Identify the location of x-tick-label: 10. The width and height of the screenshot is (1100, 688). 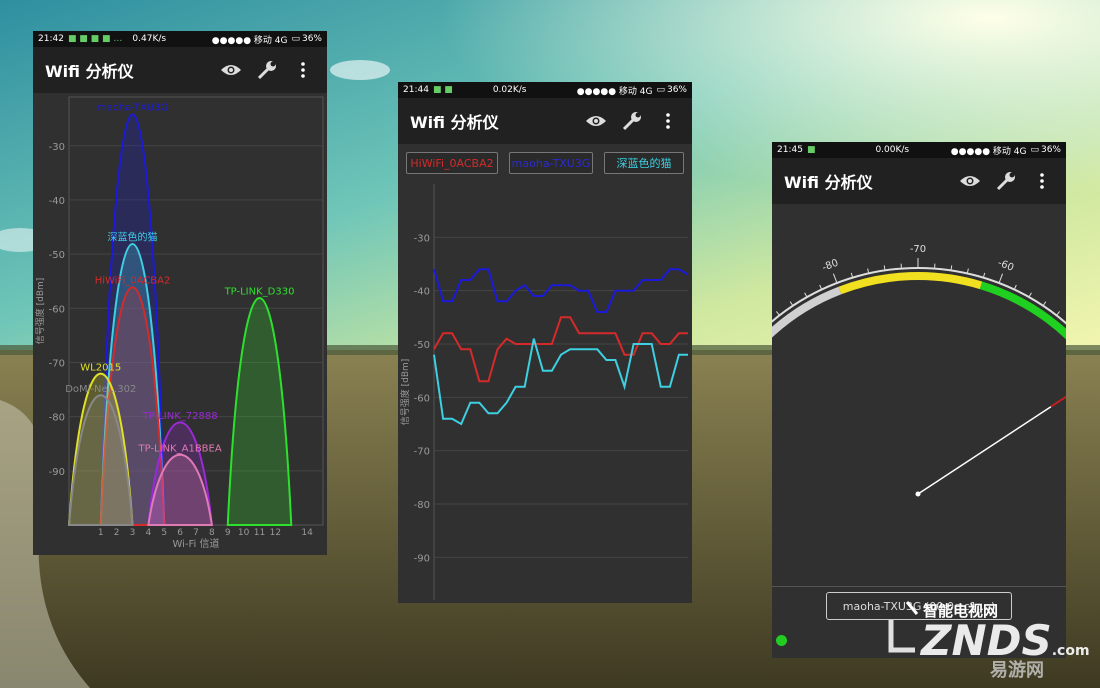
(244, 533).